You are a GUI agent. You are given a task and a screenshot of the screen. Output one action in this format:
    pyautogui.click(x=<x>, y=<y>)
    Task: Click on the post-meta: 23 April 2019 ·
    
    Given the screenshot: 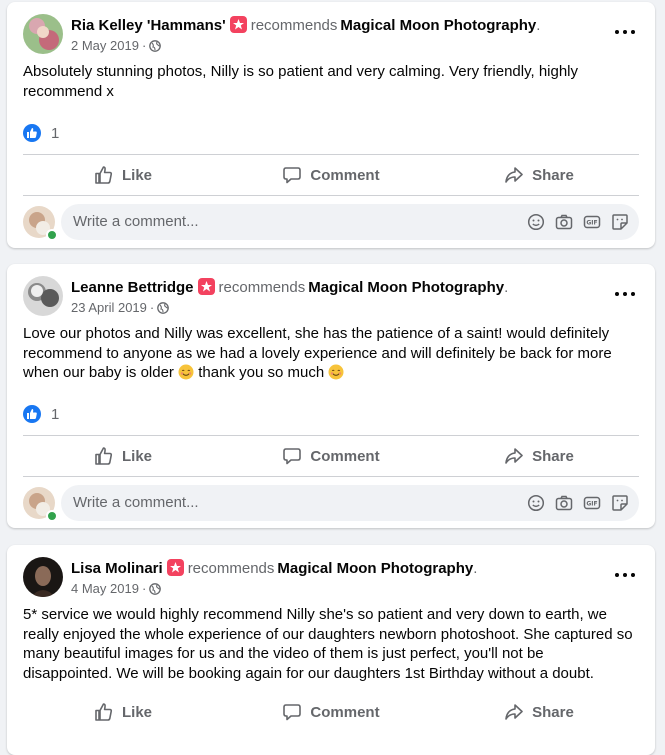 What is the action you would take?
    pyautogui.click(x=120, y=308)
    